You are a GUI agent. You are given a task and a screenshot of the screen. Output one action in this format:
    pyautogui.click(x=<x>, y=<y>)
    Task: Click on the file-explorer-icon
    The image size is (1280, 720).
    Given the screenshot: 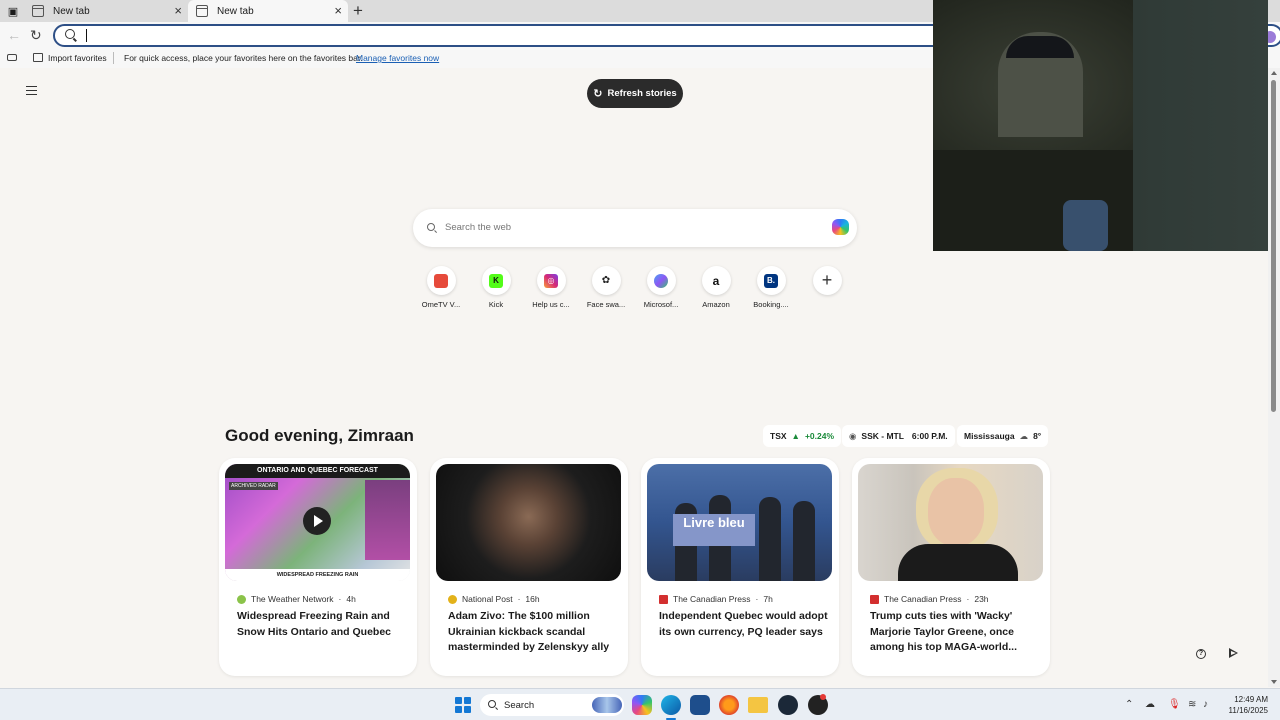 What is the action you would take?
    pyautogui.click(x=758, y=705)
    